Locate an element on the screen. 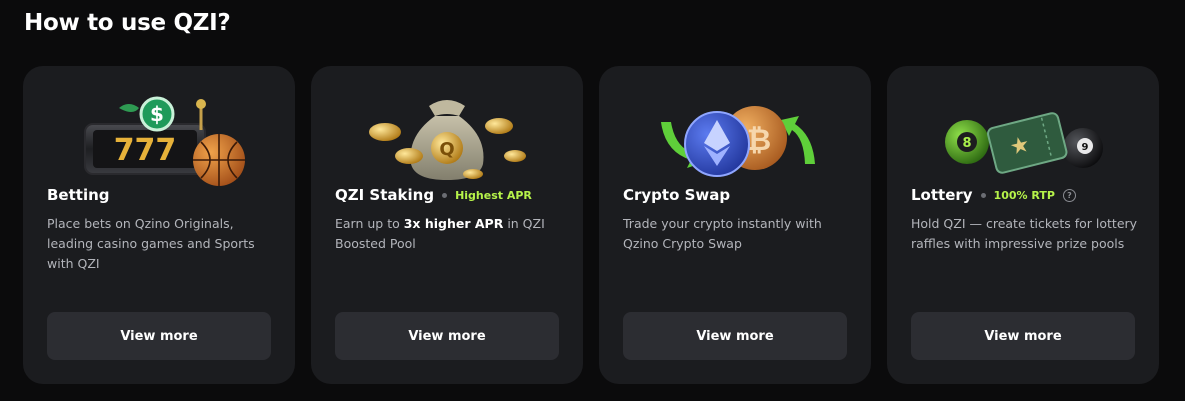 The image size is (1185, 401). ball-left-number: 8 is located at coordinates (966, 143).